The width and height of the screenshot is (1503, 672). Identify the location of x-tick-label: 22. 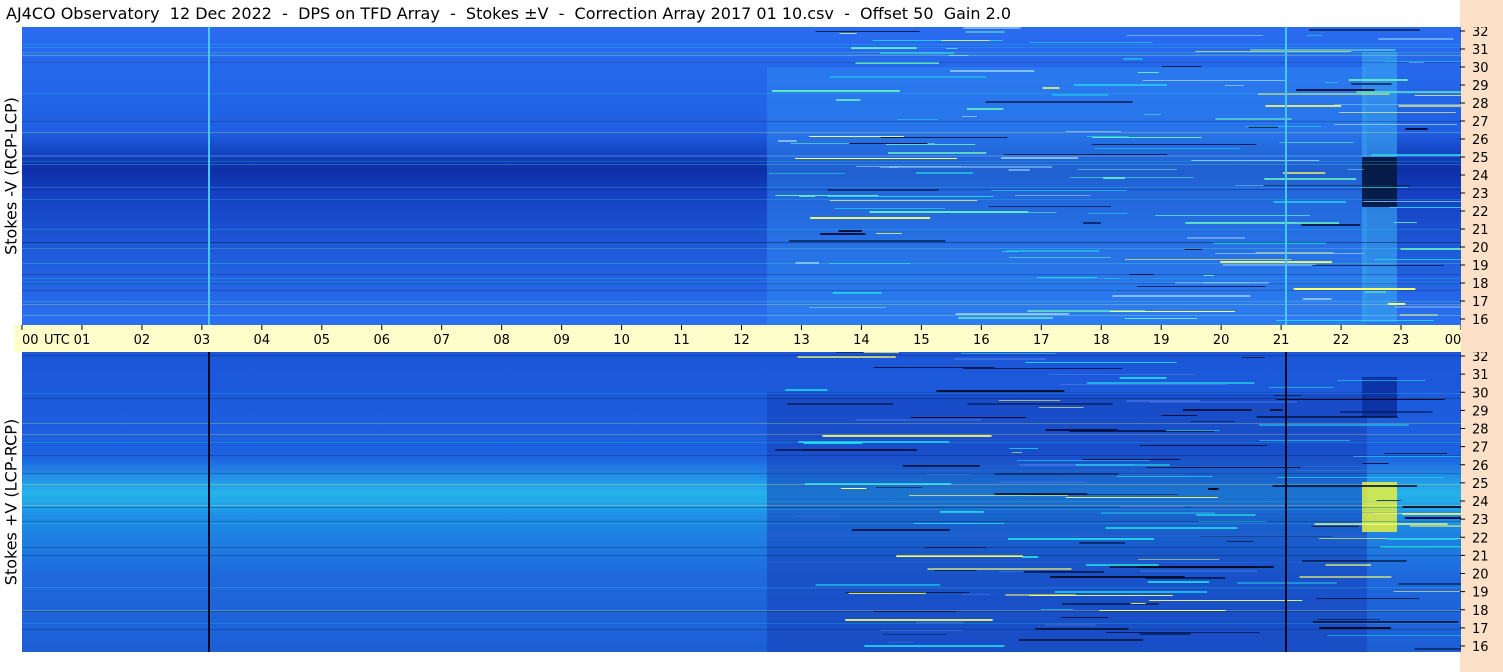
(1341, 340).